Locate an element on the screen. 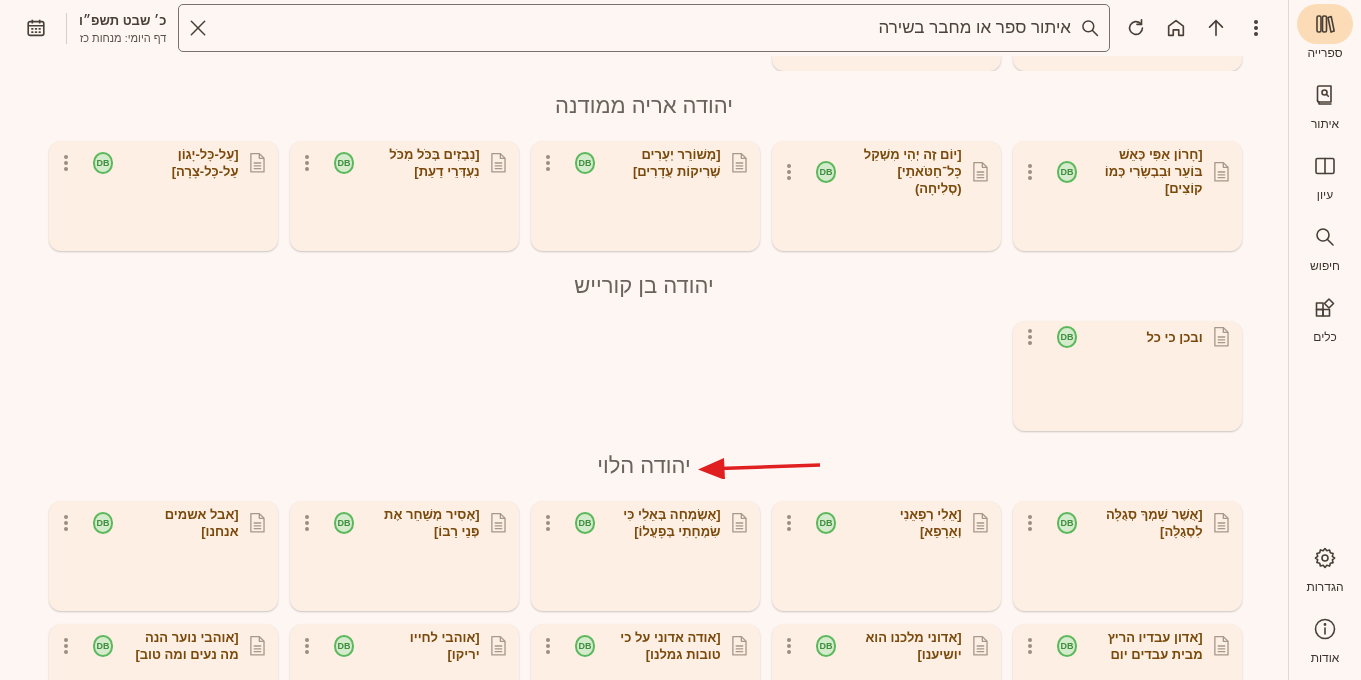  sidebar-item: חיפוש is located at coordinates (1325, 245).